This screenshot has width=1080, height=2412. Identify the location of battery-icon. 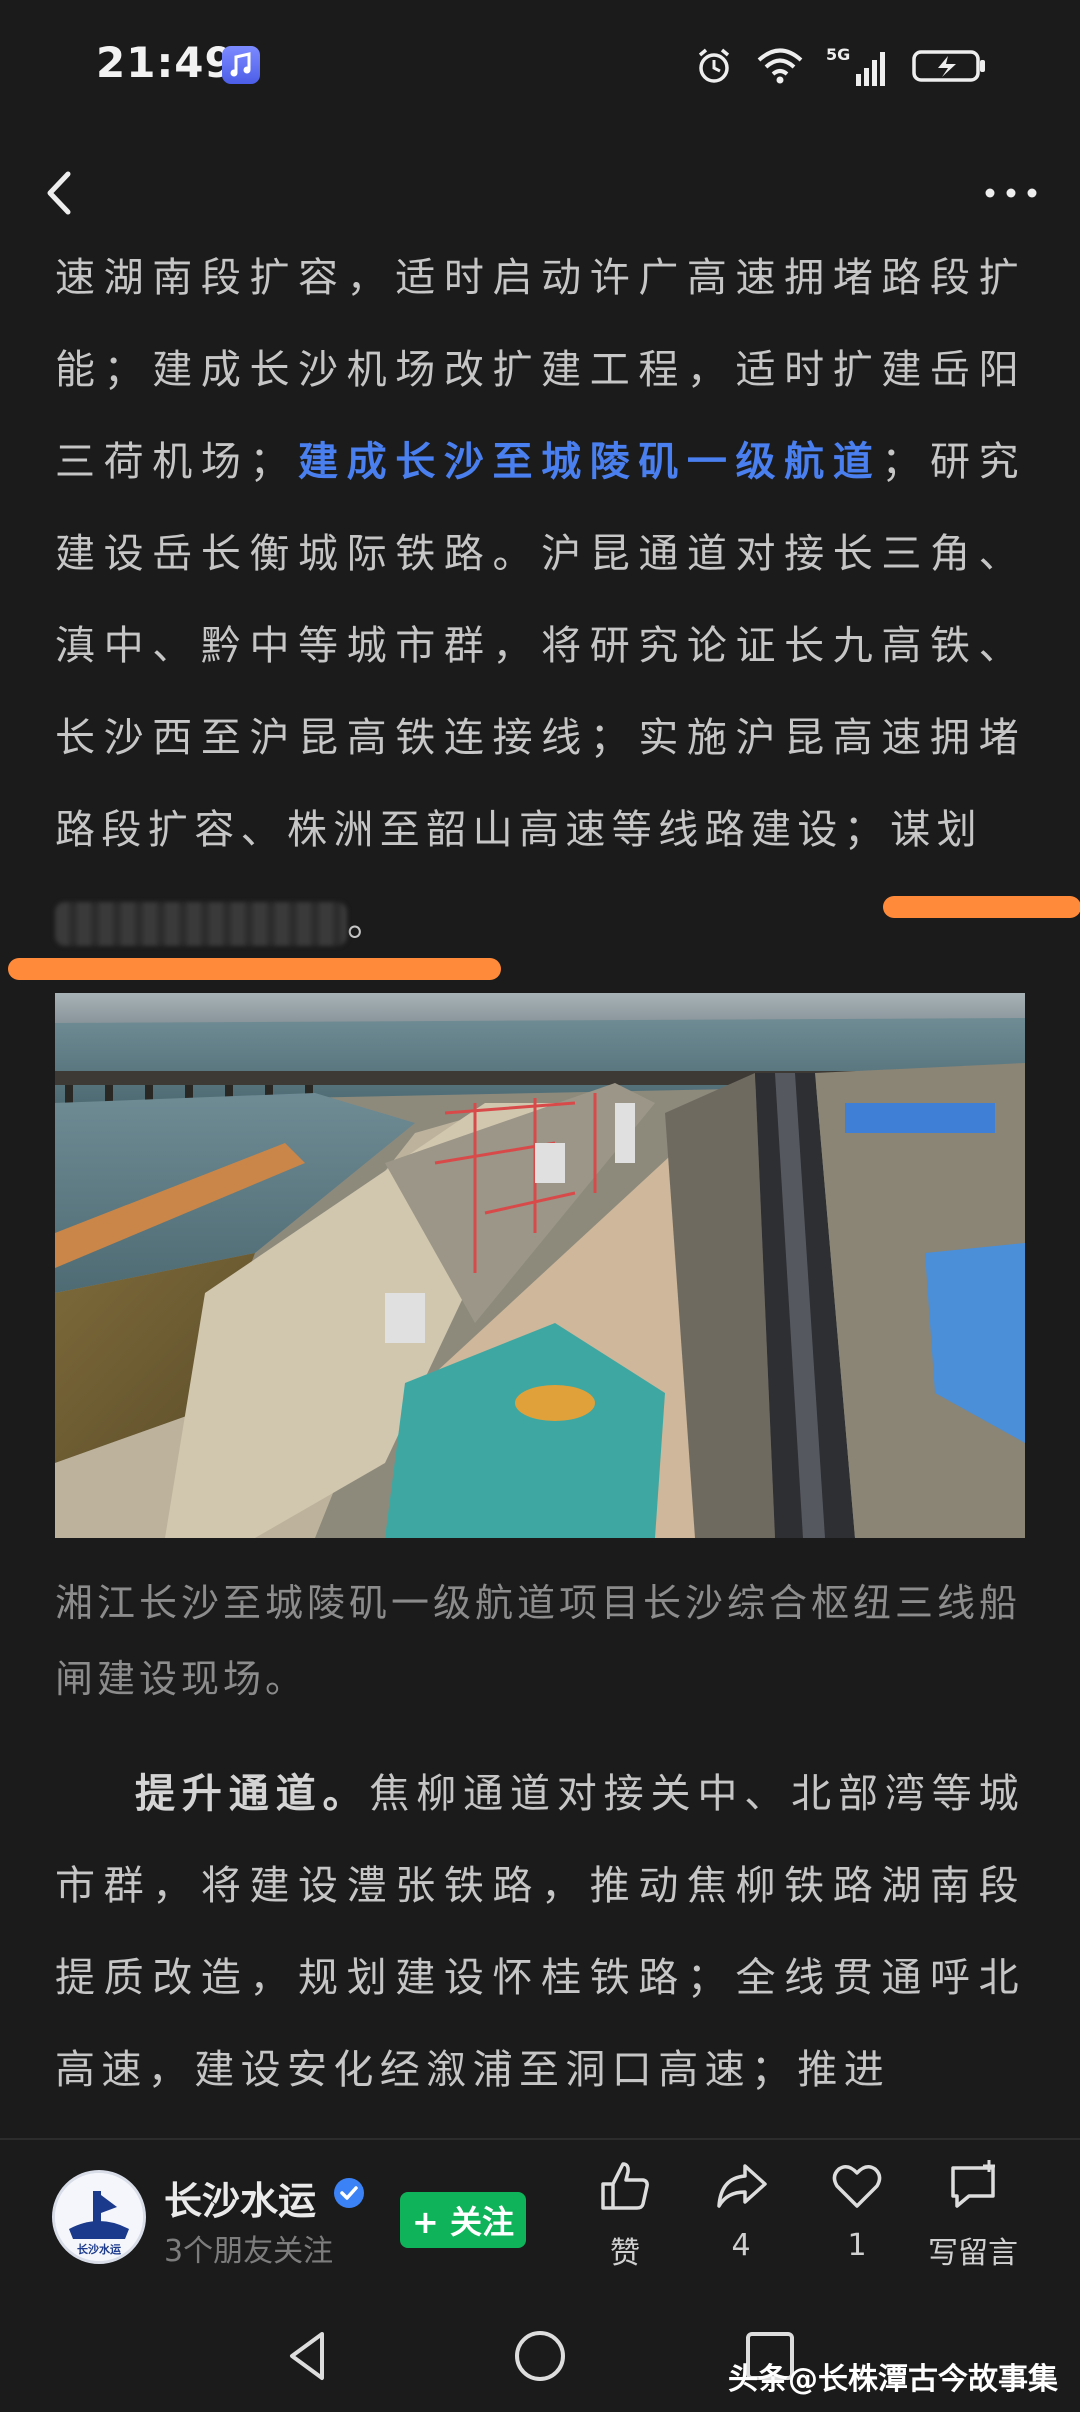
(950, 66).